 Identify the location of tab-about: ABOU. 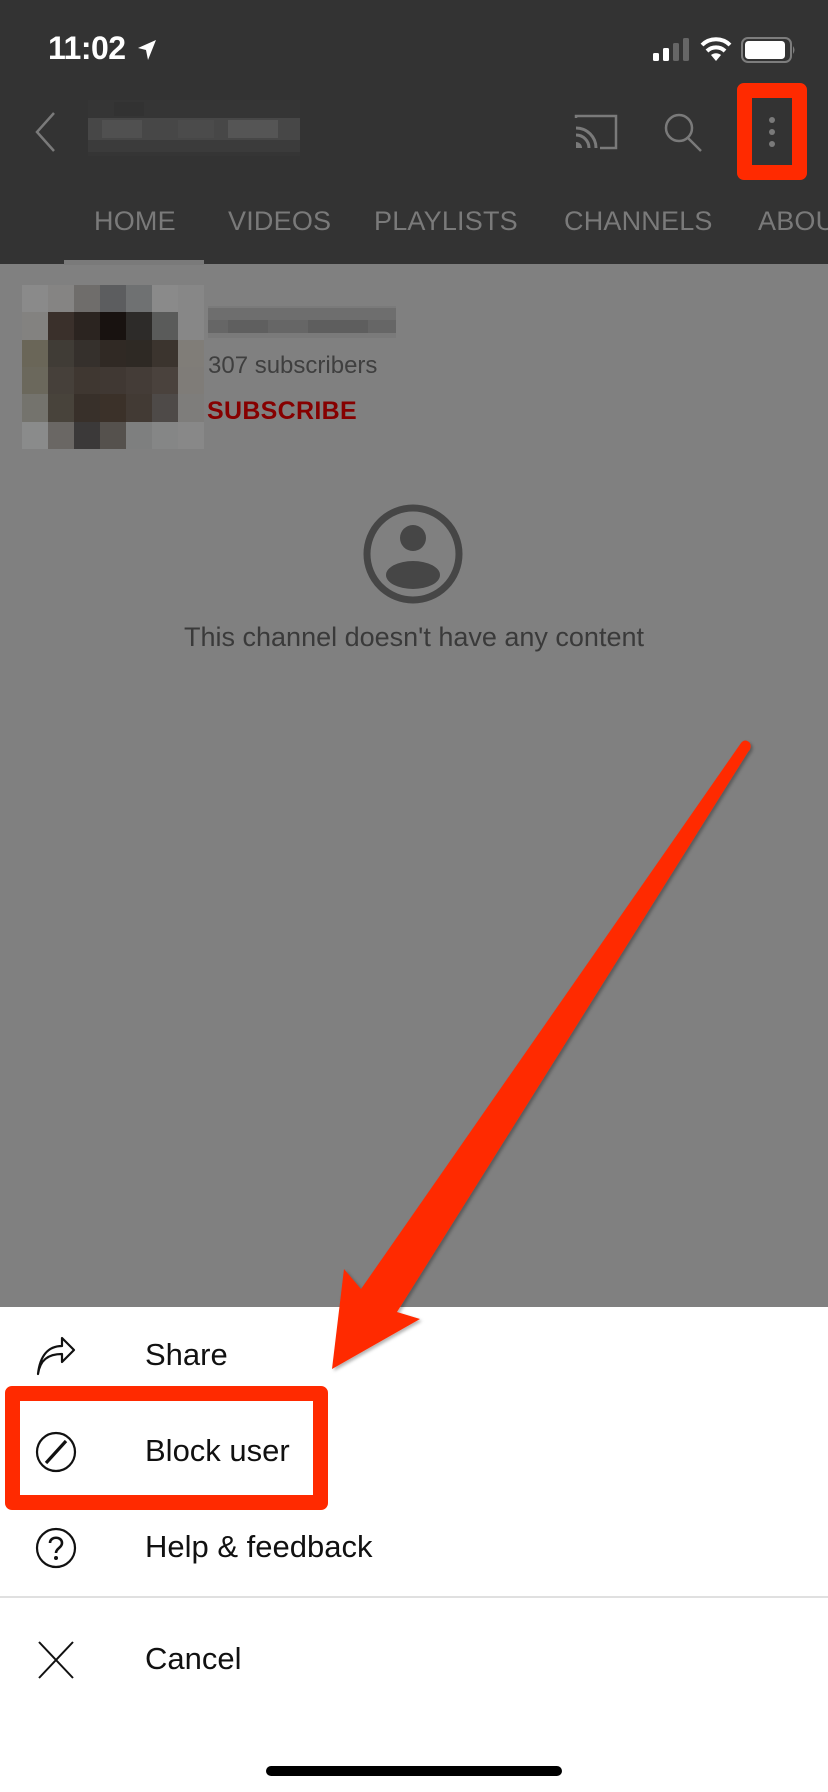
(793, 221).